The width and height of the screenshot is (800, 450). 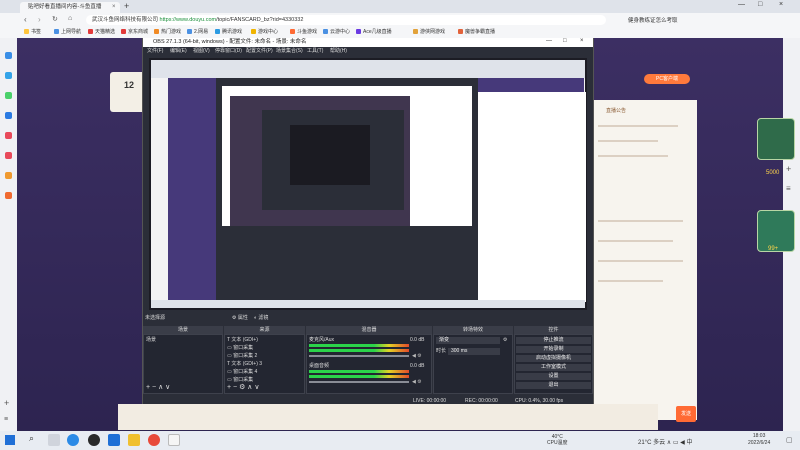 What do you see at coordinates (429, 32) in the screenshot?
I see `bookmark-item: 游侠网游戏` at bounding box center [429, 32].